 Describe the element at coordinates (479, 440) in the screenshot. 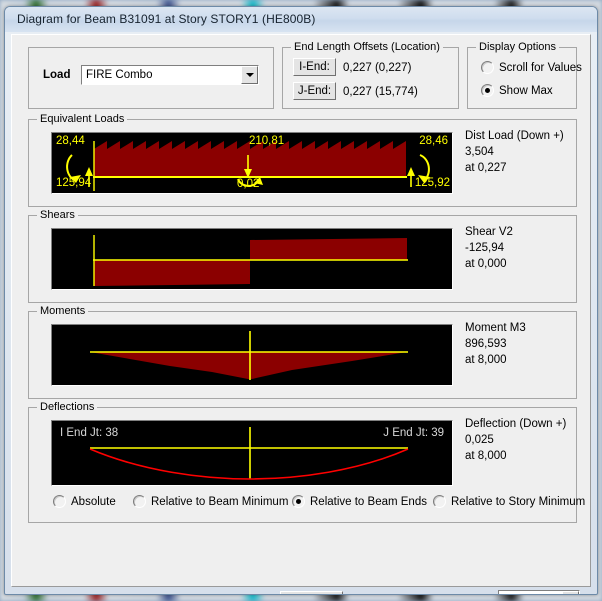

I see `deflection-readout-value: 0,025` at that location.